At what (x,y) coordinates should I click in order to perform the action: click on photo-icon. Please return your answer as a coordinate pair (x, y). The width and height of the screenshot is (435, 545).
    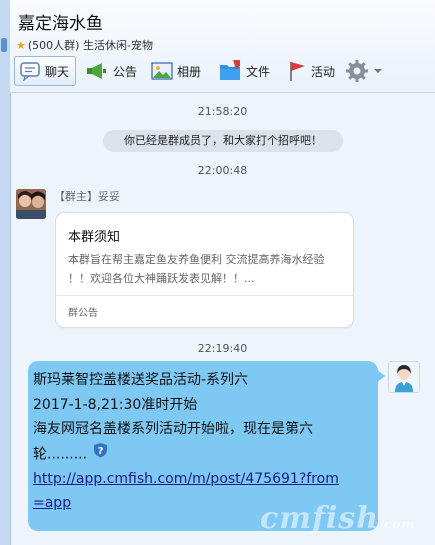
    Looking at the image, I should click on (162, 71).